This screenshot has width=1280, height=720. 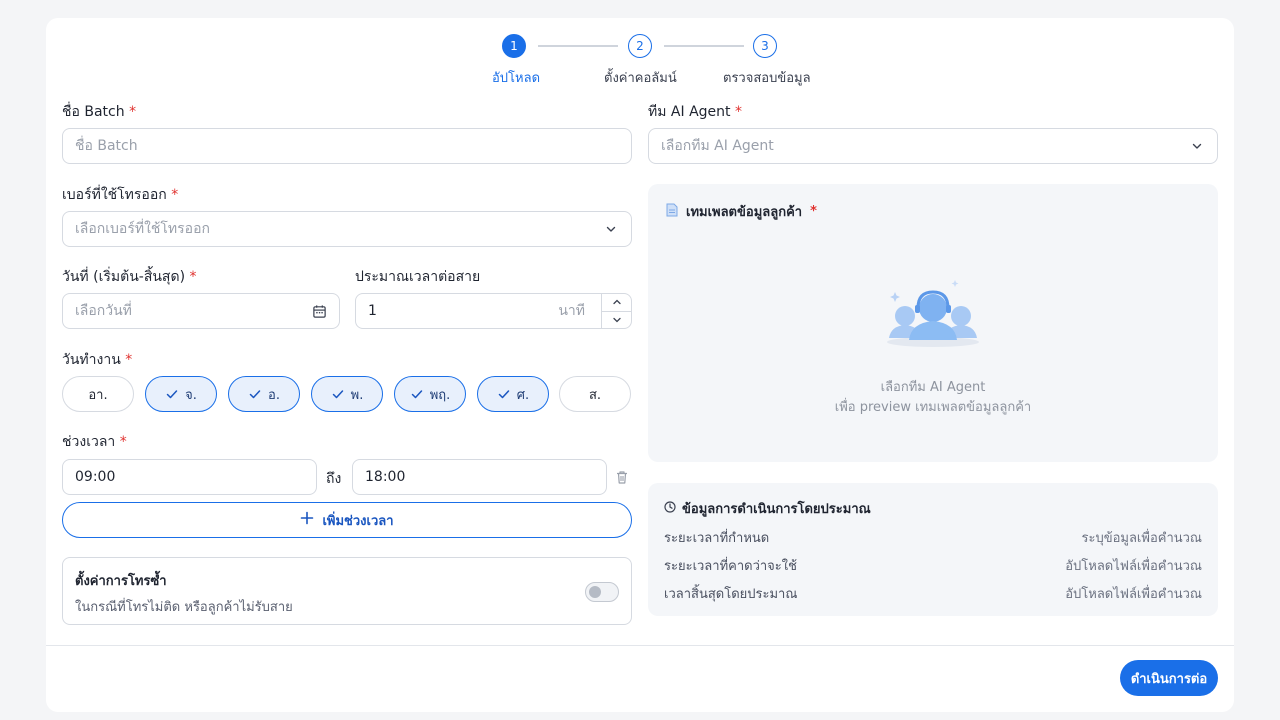 I want to click on estimate-row-label: ระยะเวลาที่คาดว่าจะใช้, so click(x=730, y=566).